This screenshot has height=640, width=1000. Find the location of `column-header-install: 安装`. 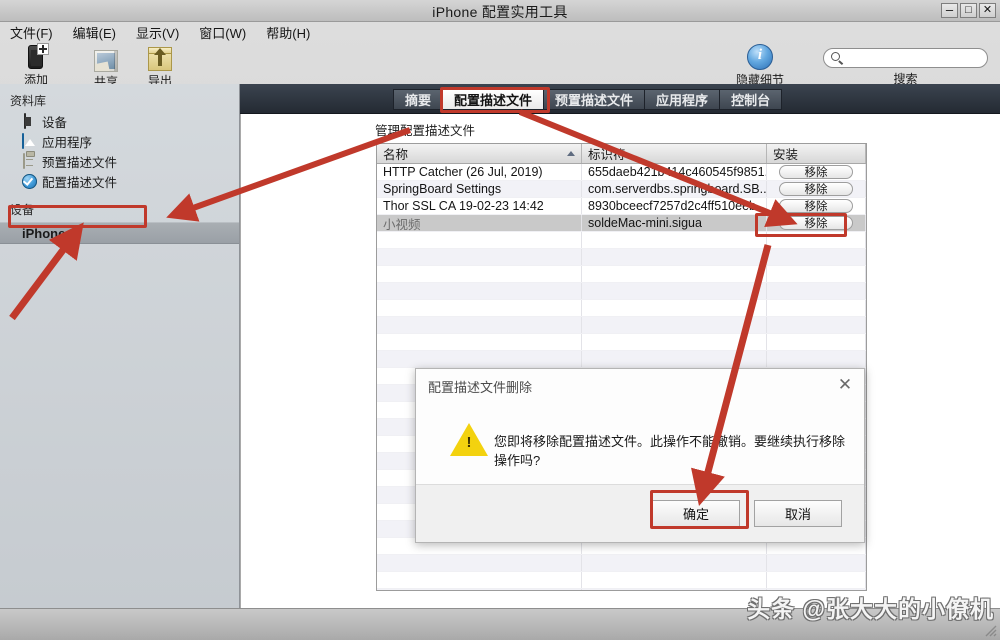

column-header-install: 安装 is located at coordinates (816, 153).